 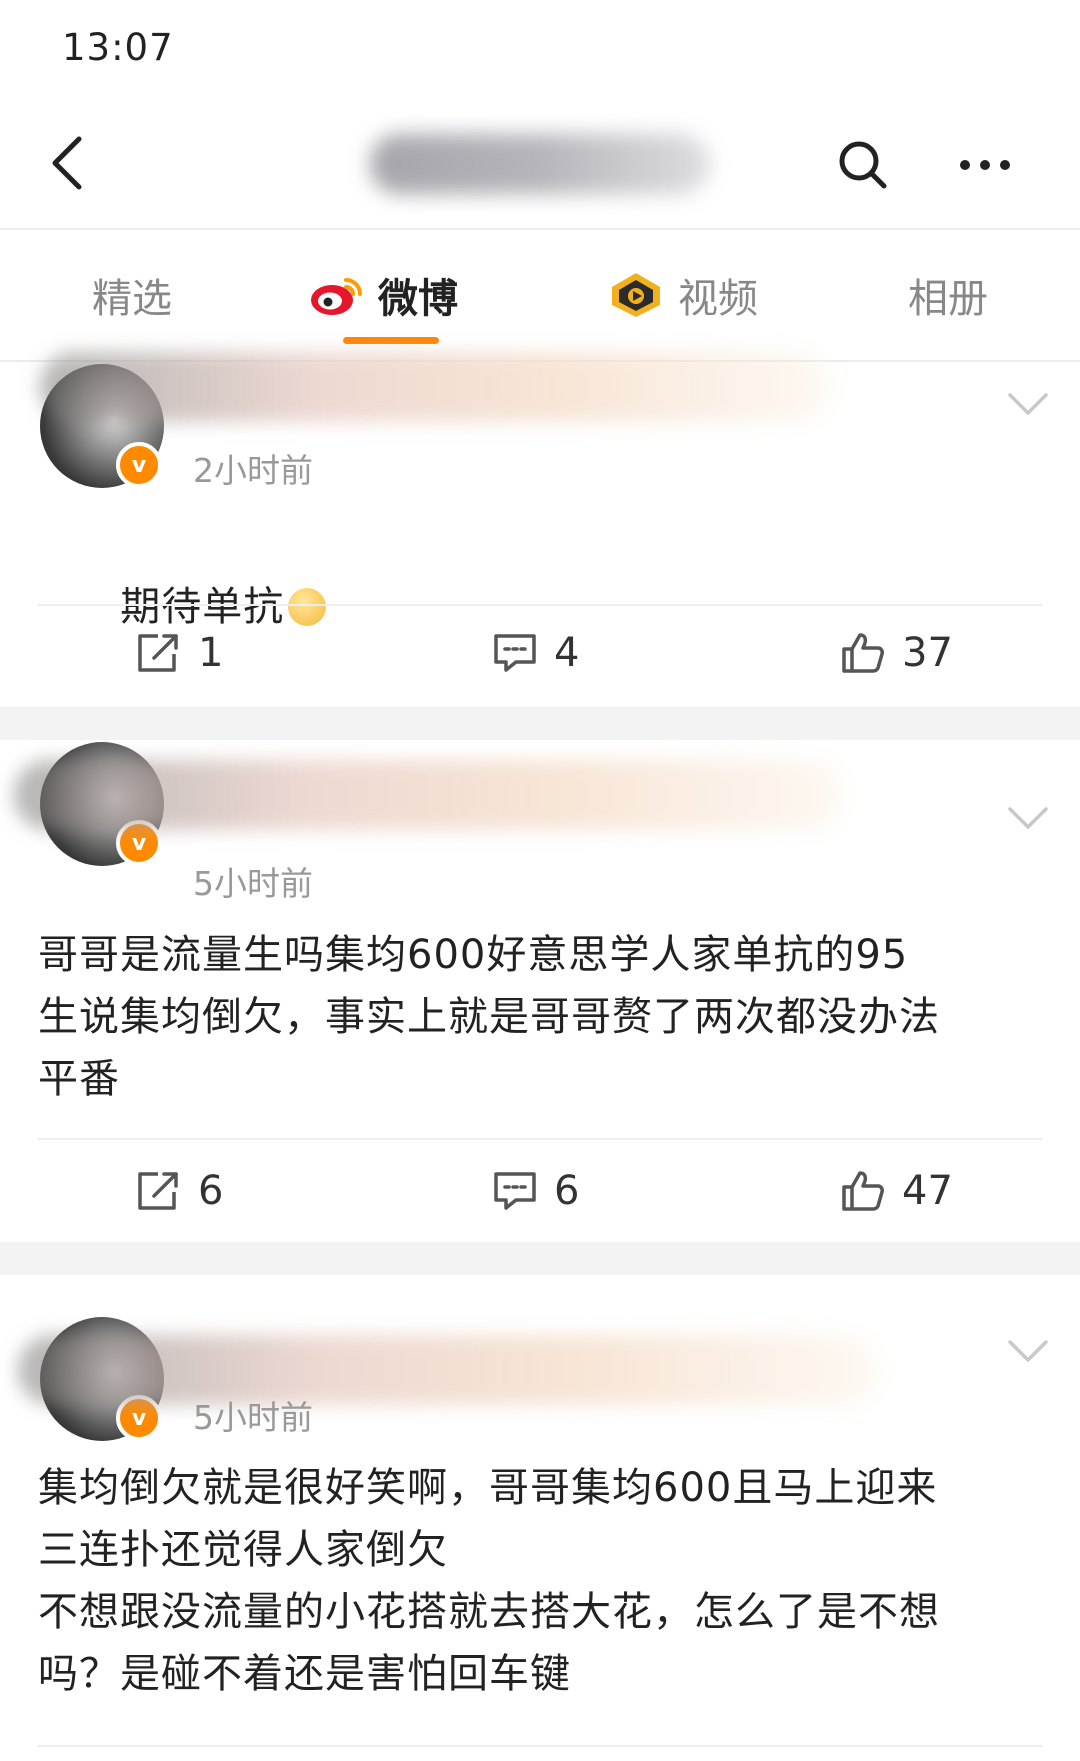 What do you see at coordinates (179, 653) in the screenshot?
I see `repost-button: 1` at bounding box center [179, 653].